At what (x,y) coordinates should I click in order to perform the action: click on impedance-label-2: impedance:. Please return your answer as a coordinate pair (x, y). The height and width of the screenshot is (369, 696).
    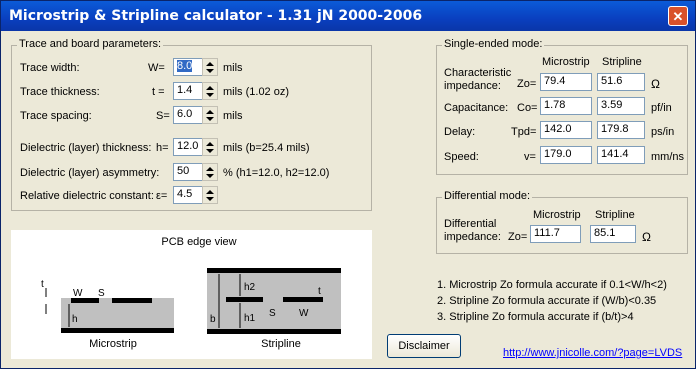
    Looking at the image, I should click on (472, 86).